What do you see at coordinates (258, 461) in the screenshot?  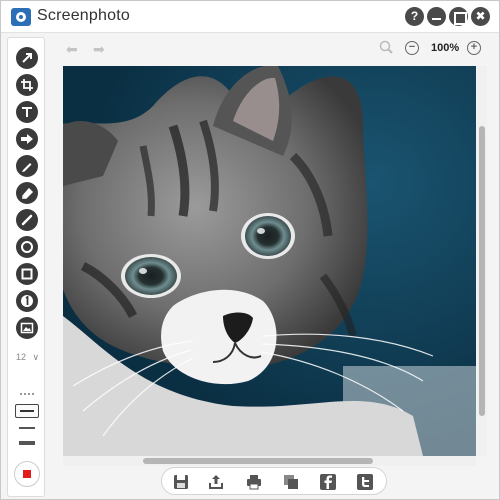 I see `horizontal-scroll-thumb` at bounding box center [258, 461].